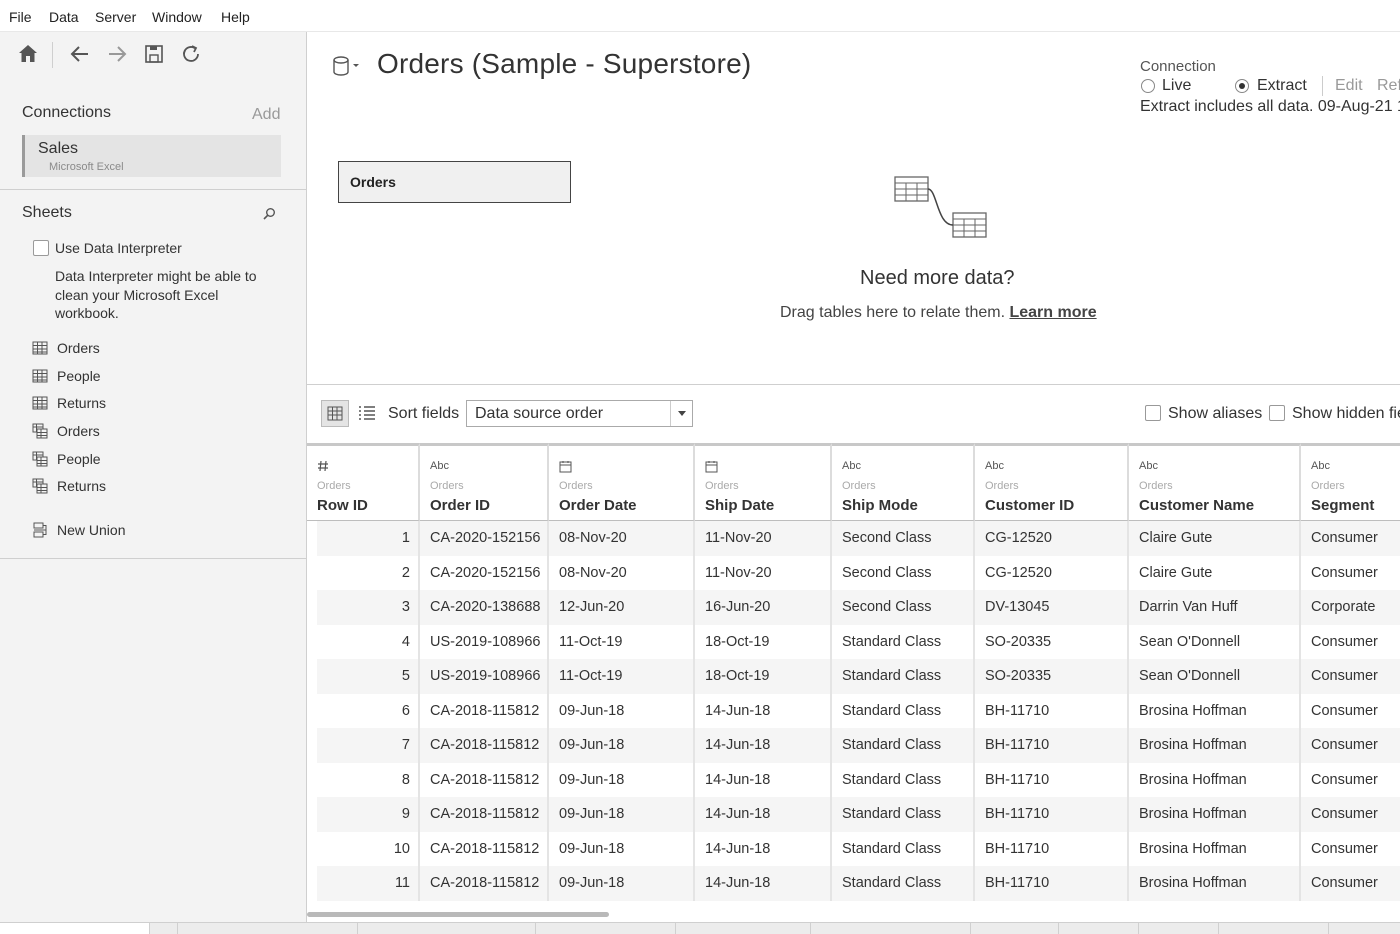  I want to click on column-header: Orders Row ID, so click(363, 482).